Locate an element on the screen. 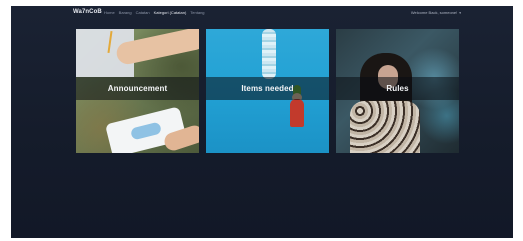  nav-link-catatan: Catatan is located at coordinates (143, 12).